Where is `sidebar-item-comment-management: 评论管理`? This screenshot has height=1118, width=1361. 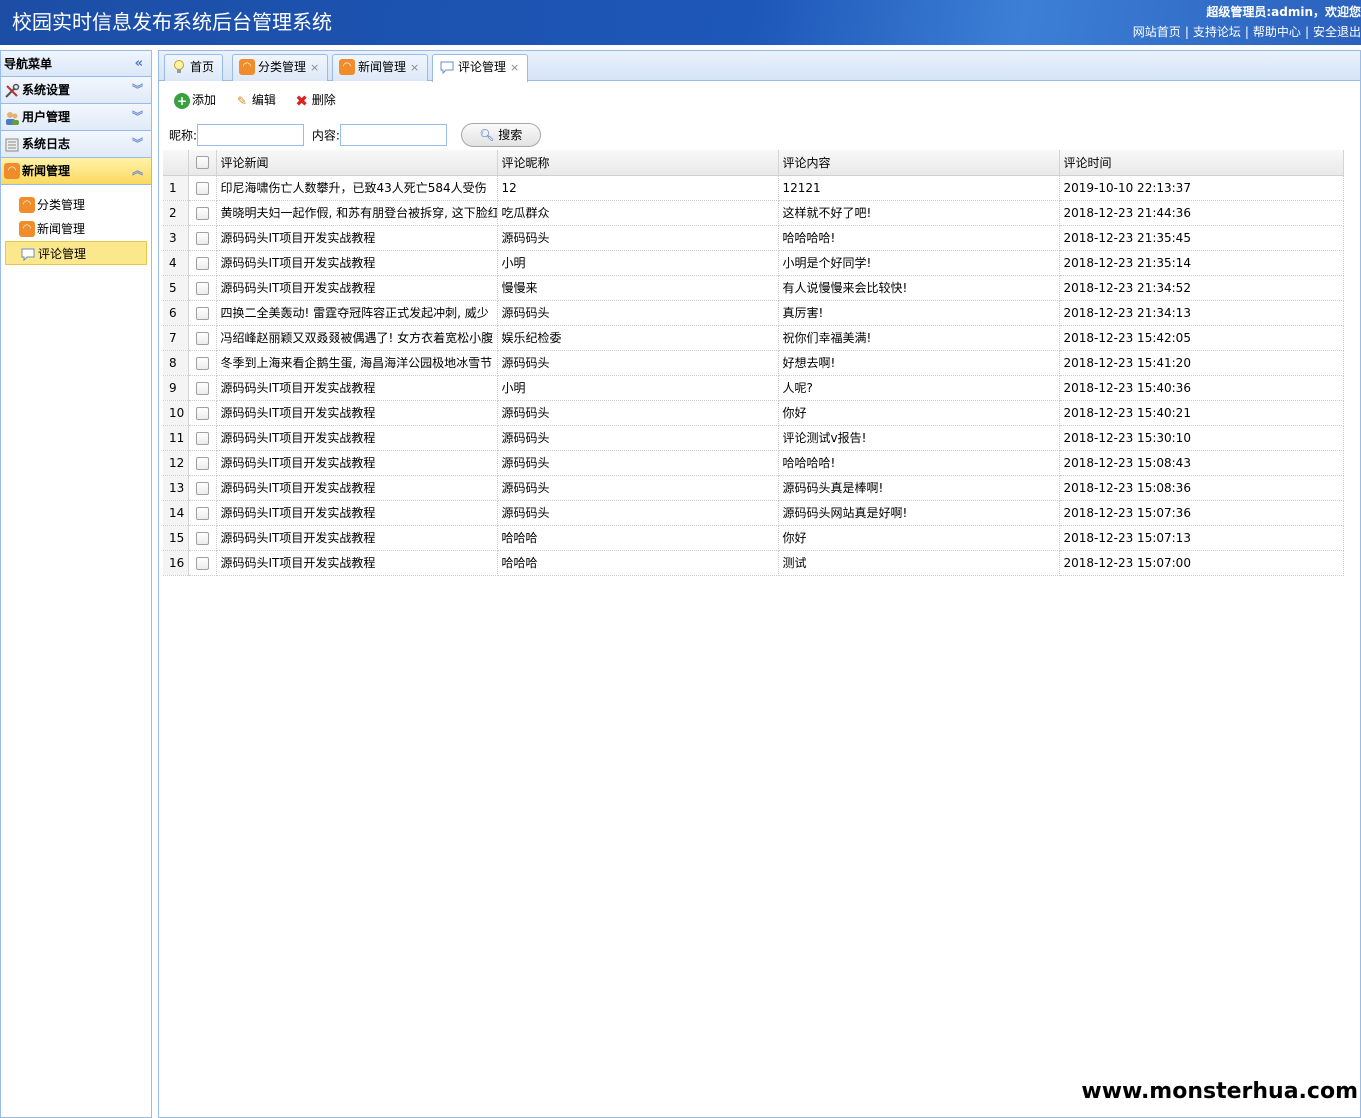 sidebar-item-comment-management: 评论管理 is located at coordinates (76, 253).